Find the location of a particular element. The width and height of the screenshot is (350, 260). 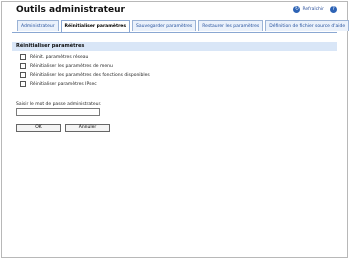

tab-reinitialiser-parametres: Réinitialiser paramètres is located at coordinates (95, 26).